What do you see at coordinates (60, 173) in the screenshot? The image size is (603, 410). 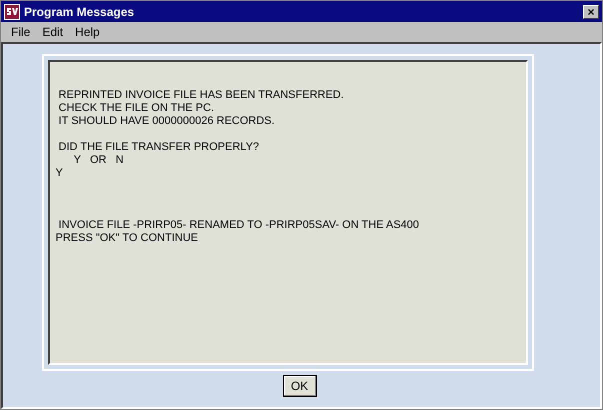 I see `message-line: Y` at bounding box center [60, 173].